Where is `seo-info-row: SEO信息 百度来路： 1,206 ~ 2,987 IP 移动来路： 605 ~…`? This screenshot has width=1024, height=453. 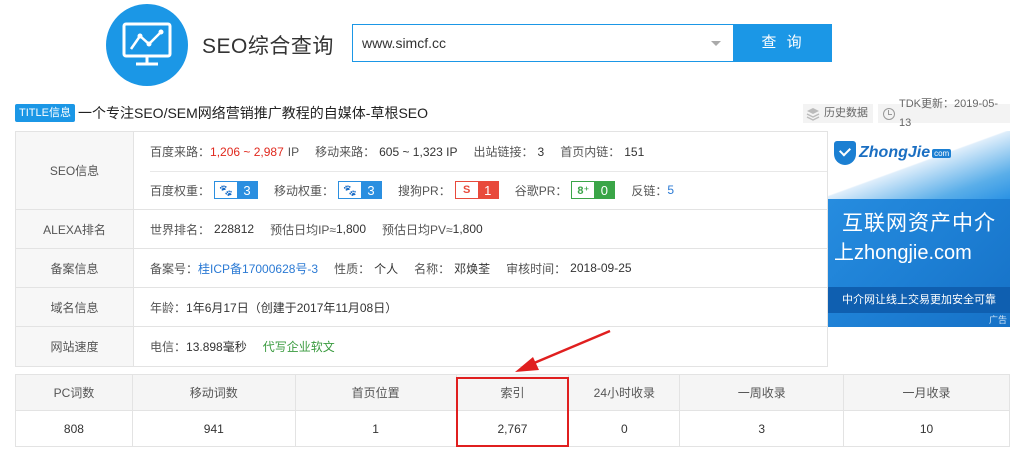 seo-info-row: SEO信息 百度来路： 1,206 ~ 2,987 IP 移动来路： 605 ~… is located at coordinates (421, 171).